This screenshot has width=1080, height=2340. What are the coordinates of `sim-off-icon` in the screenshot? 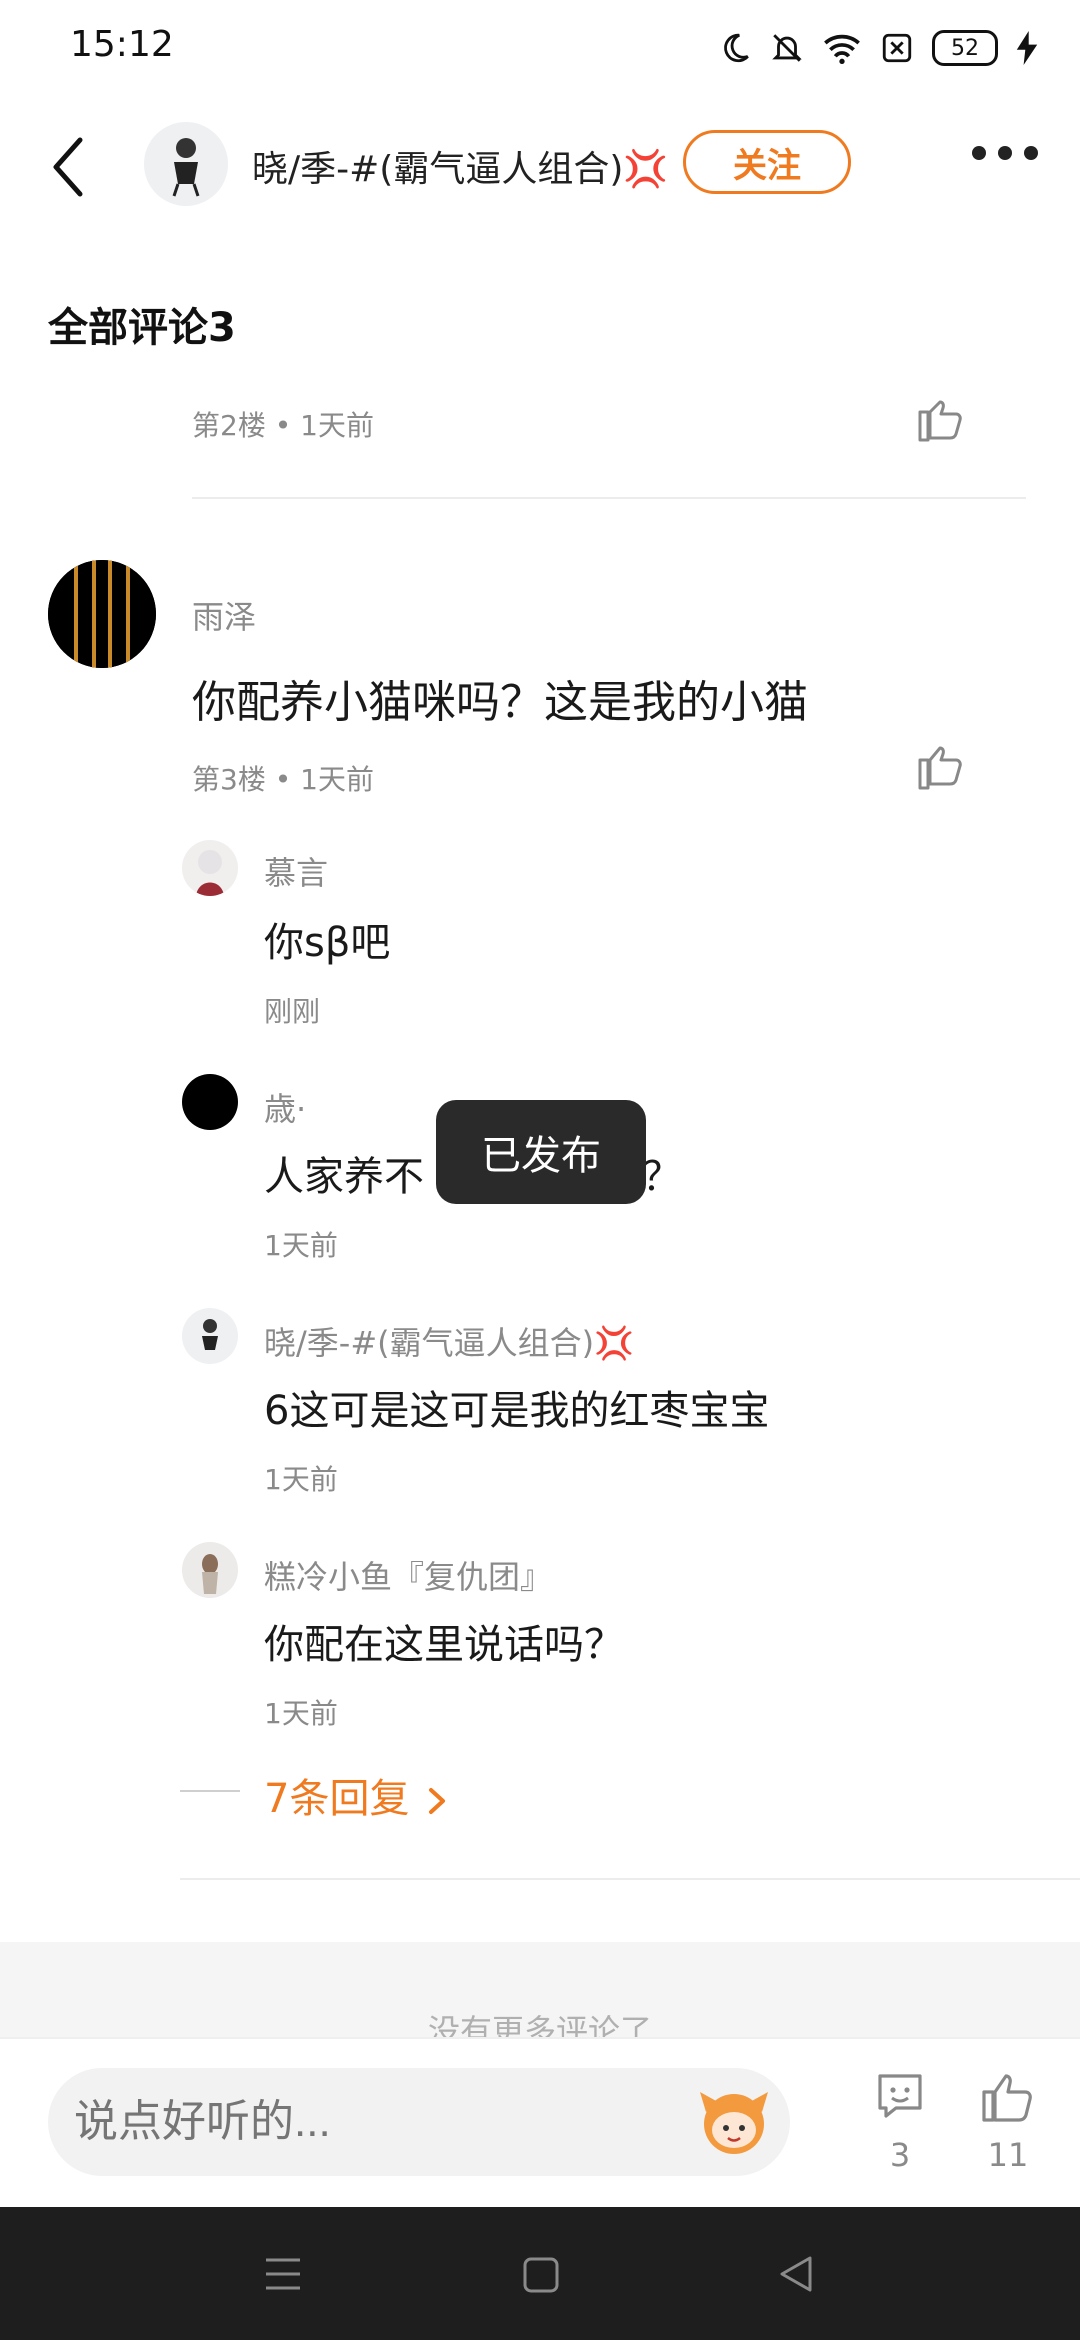 It's located at (897, 48).